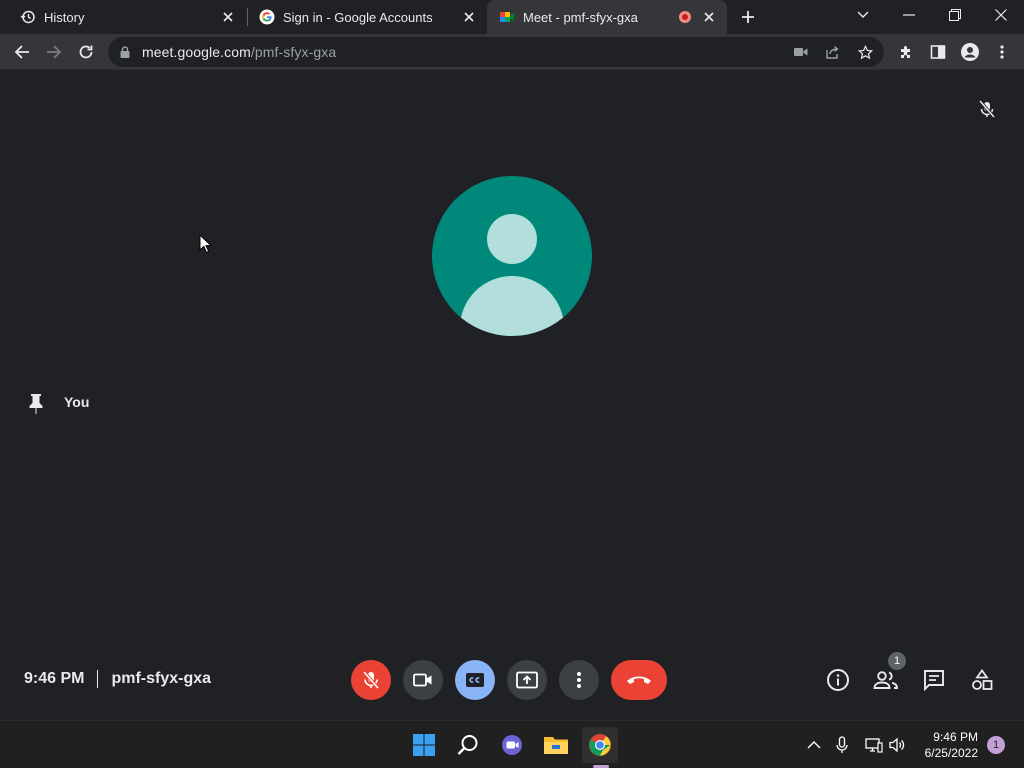  What do you see at coordinates (358, 17) in the screenshot?
I see `tab-title: Sign in - Google Accounts` at bounding box center [358, 17].